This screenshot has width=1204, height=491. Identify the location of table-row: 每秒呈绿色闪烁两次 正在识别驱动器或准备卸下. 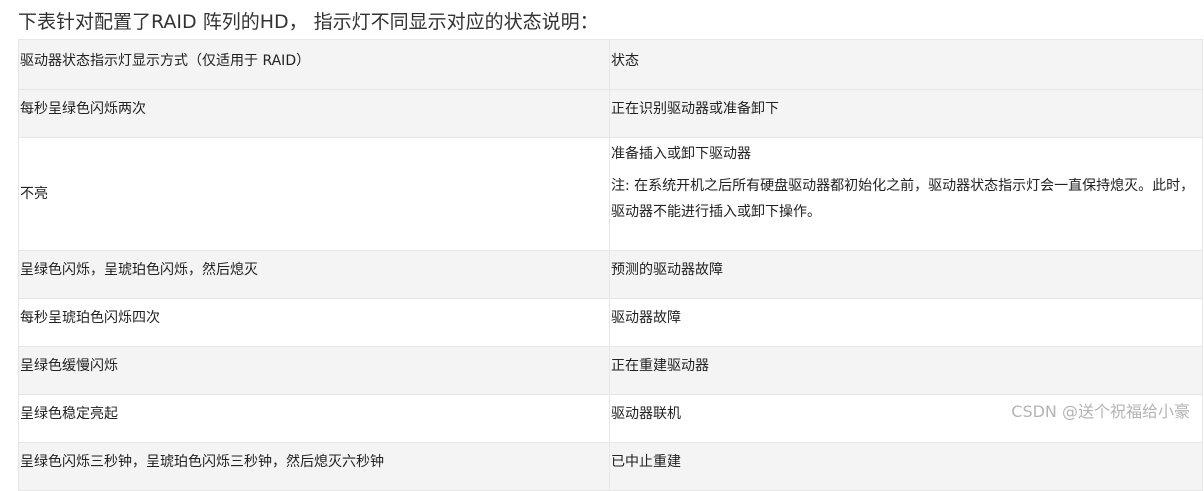
(610, 113).